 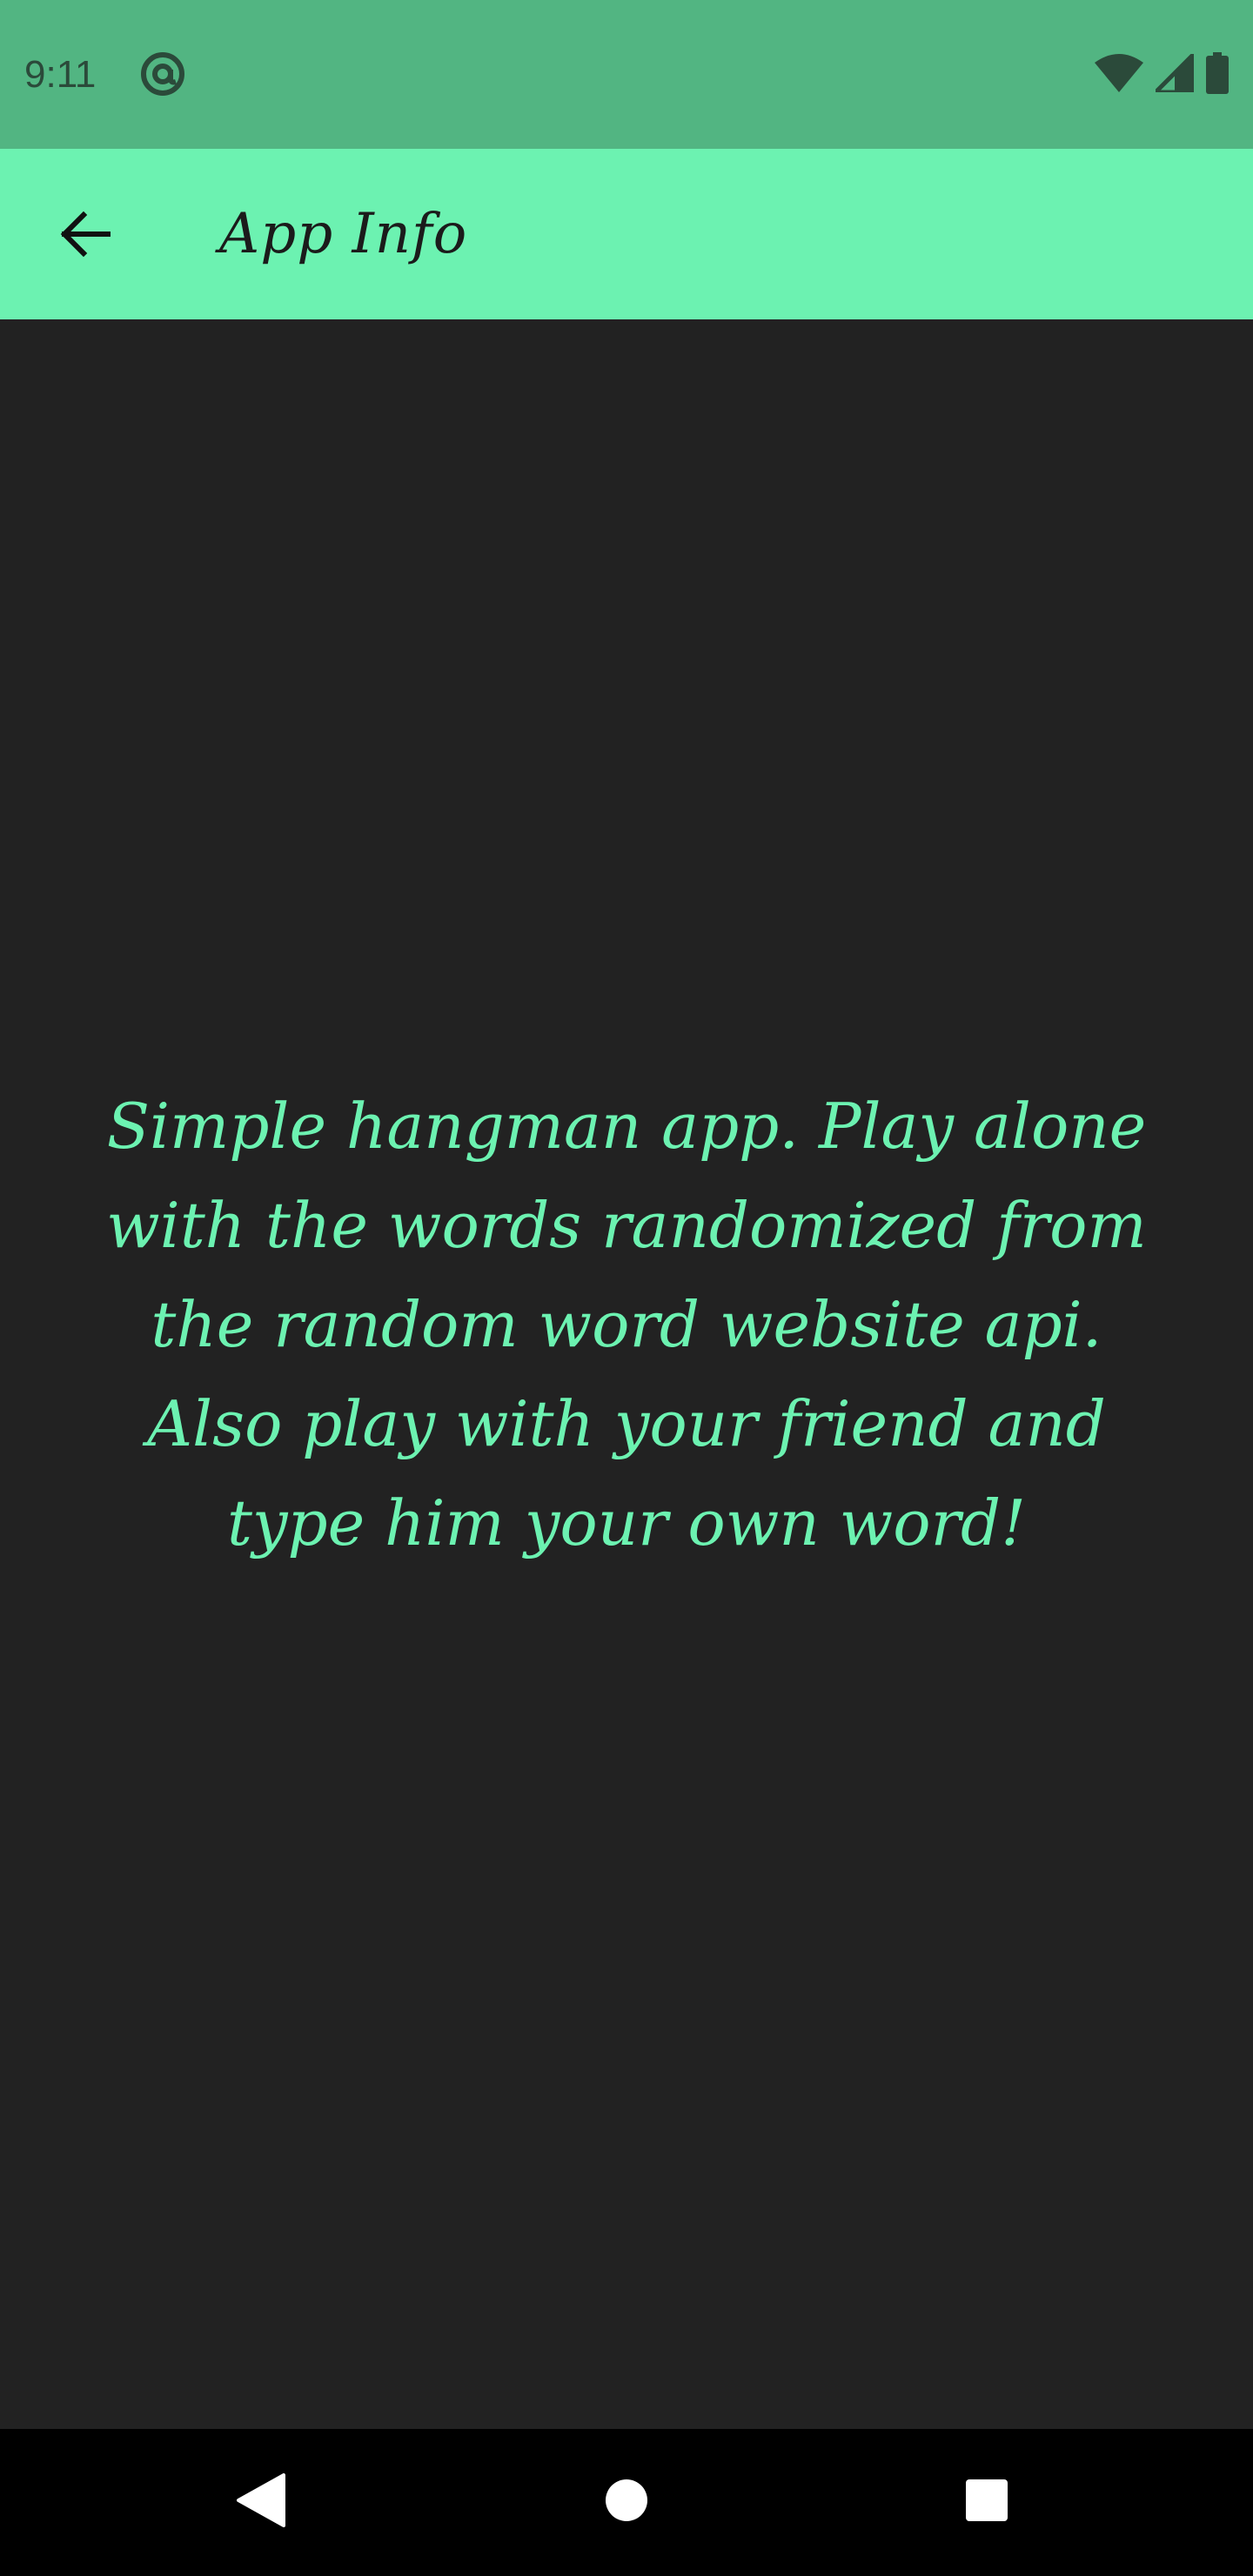 I want to click on page-title: App Info, so click(x=343, y=234).